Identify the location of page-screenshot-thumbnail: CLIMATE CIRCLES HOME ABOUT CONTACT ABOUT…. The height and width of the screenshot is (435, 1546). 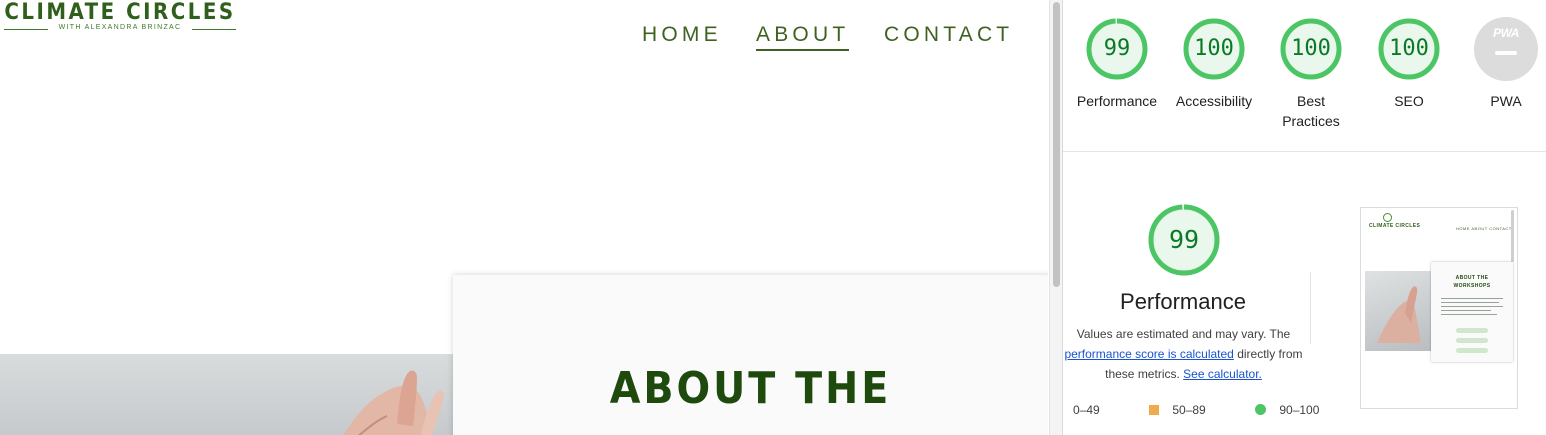
(1439, 308).